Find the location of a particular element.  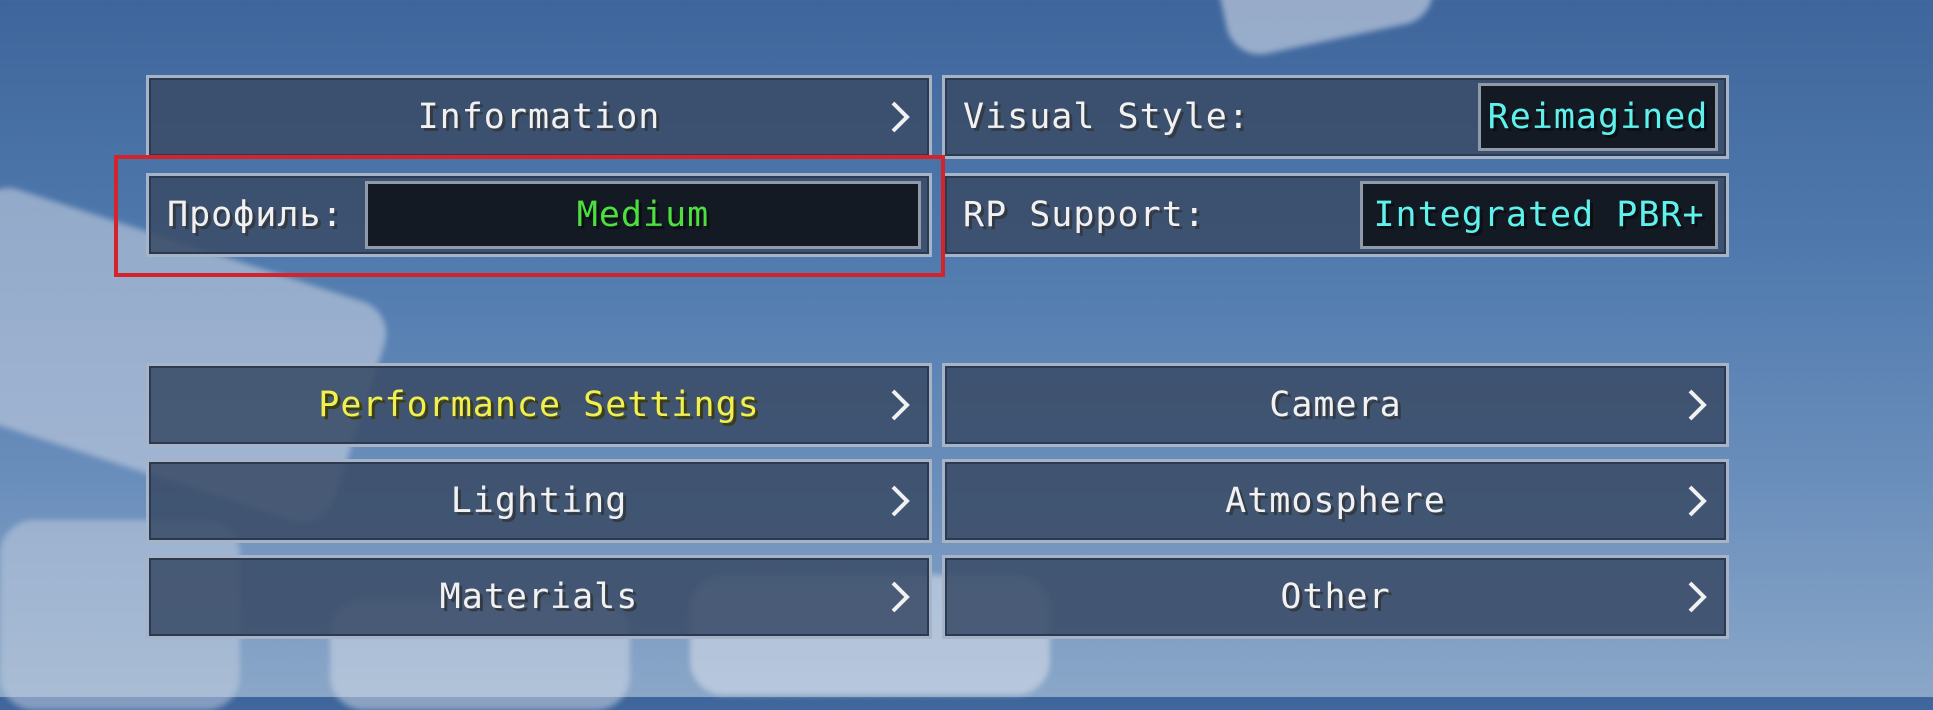

lighting-label: Lighting is located at coordinates (539, 501).